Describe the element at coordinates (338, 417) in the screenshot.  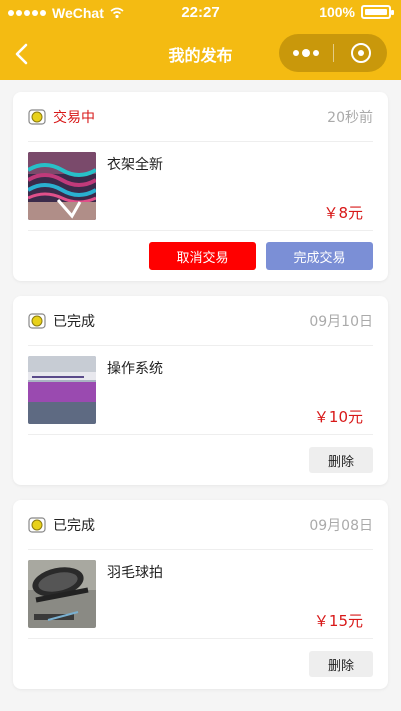
I see `item-price: ￥10元` at that location.